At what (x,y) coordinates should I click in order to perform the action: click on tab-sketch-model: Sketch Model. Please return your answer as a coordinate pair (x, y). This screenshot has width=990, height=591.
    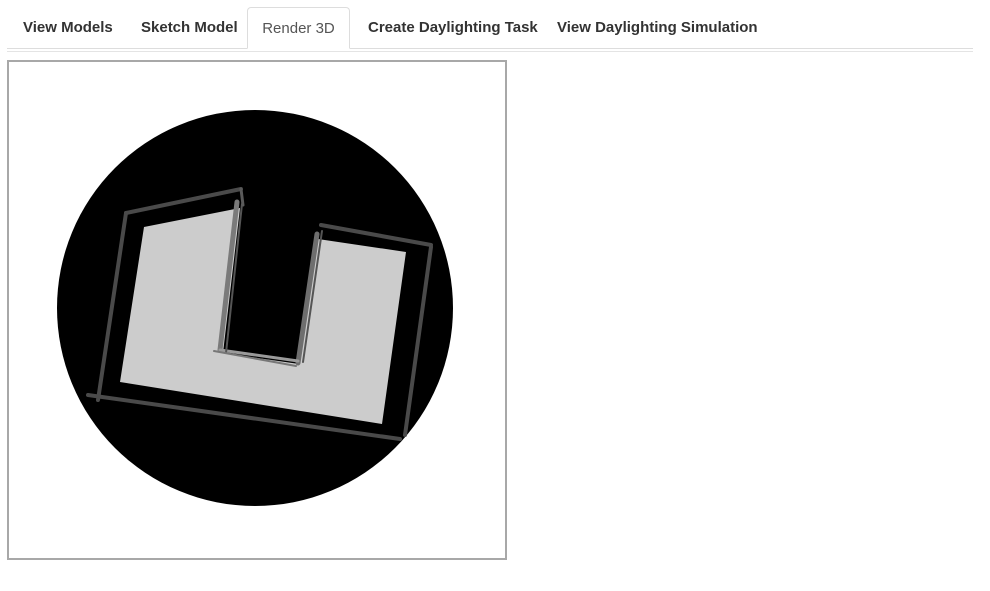
    Looking at the image, I should click on (189, 27).